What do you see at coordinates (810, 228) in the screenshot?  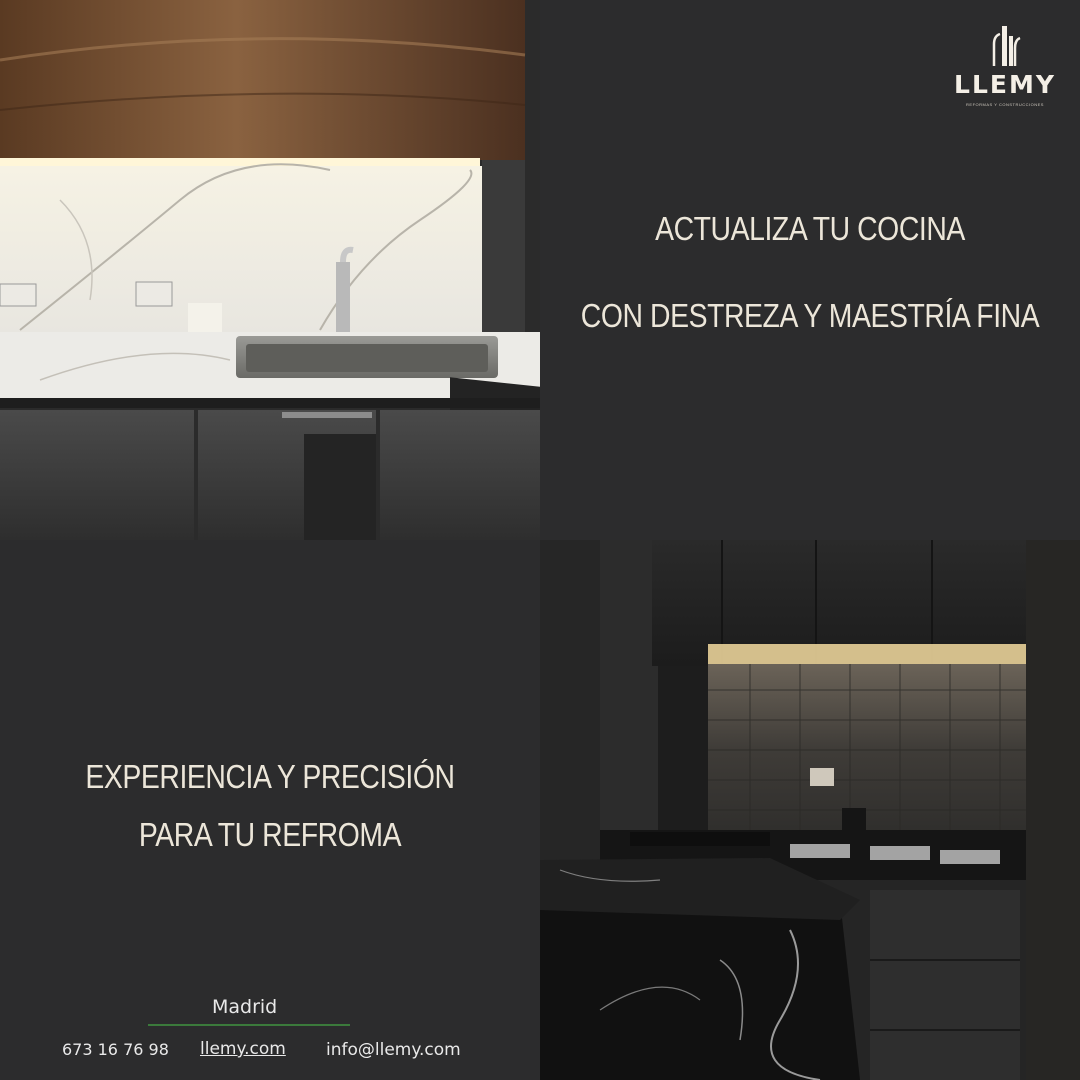 I see `headline-line-1: ACTUALIZA TU COCINA` at bounding box center [810, 228].